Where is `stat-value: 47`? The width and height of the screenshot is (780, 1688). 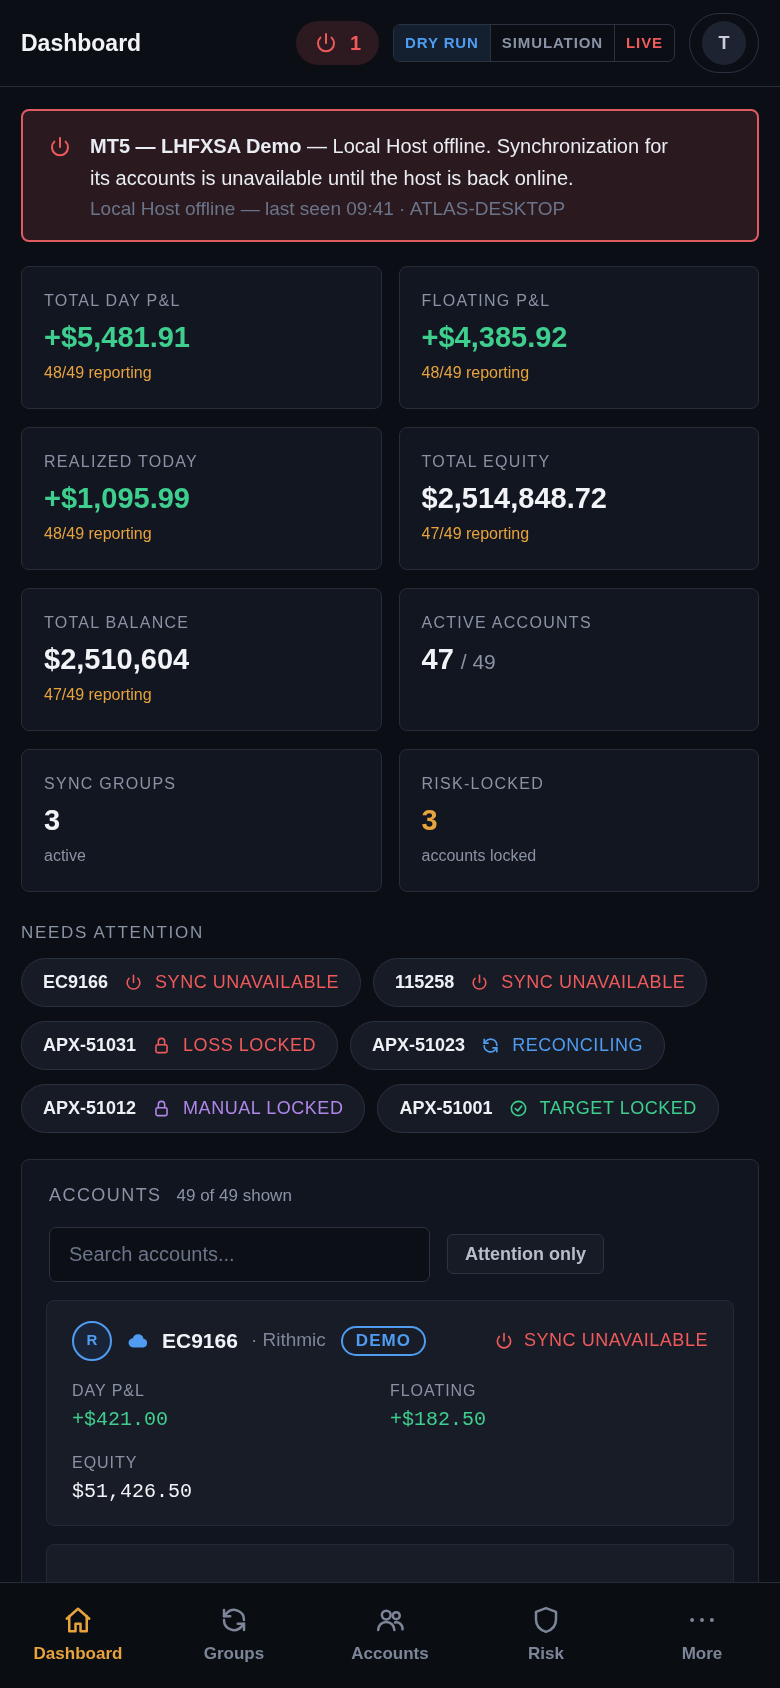 stat-value: 47 is located at coordinates (437, 659).